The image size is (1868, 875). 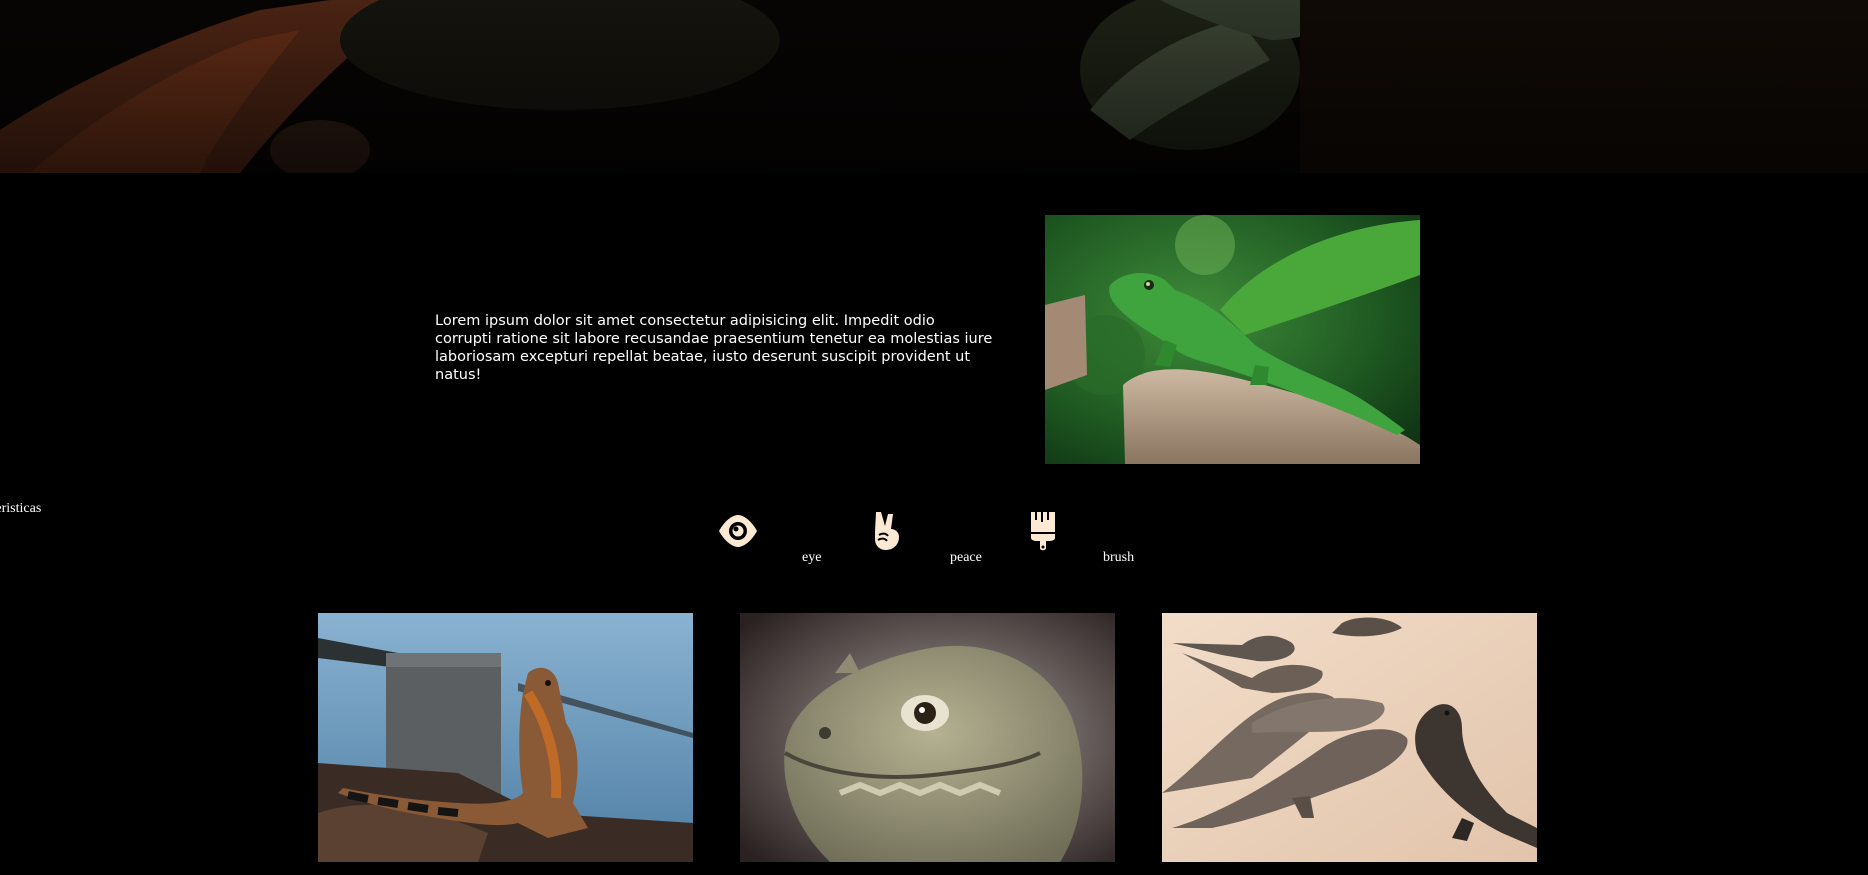 I want to click on feature-label-brush: brush, so click(x=1119, y=557).